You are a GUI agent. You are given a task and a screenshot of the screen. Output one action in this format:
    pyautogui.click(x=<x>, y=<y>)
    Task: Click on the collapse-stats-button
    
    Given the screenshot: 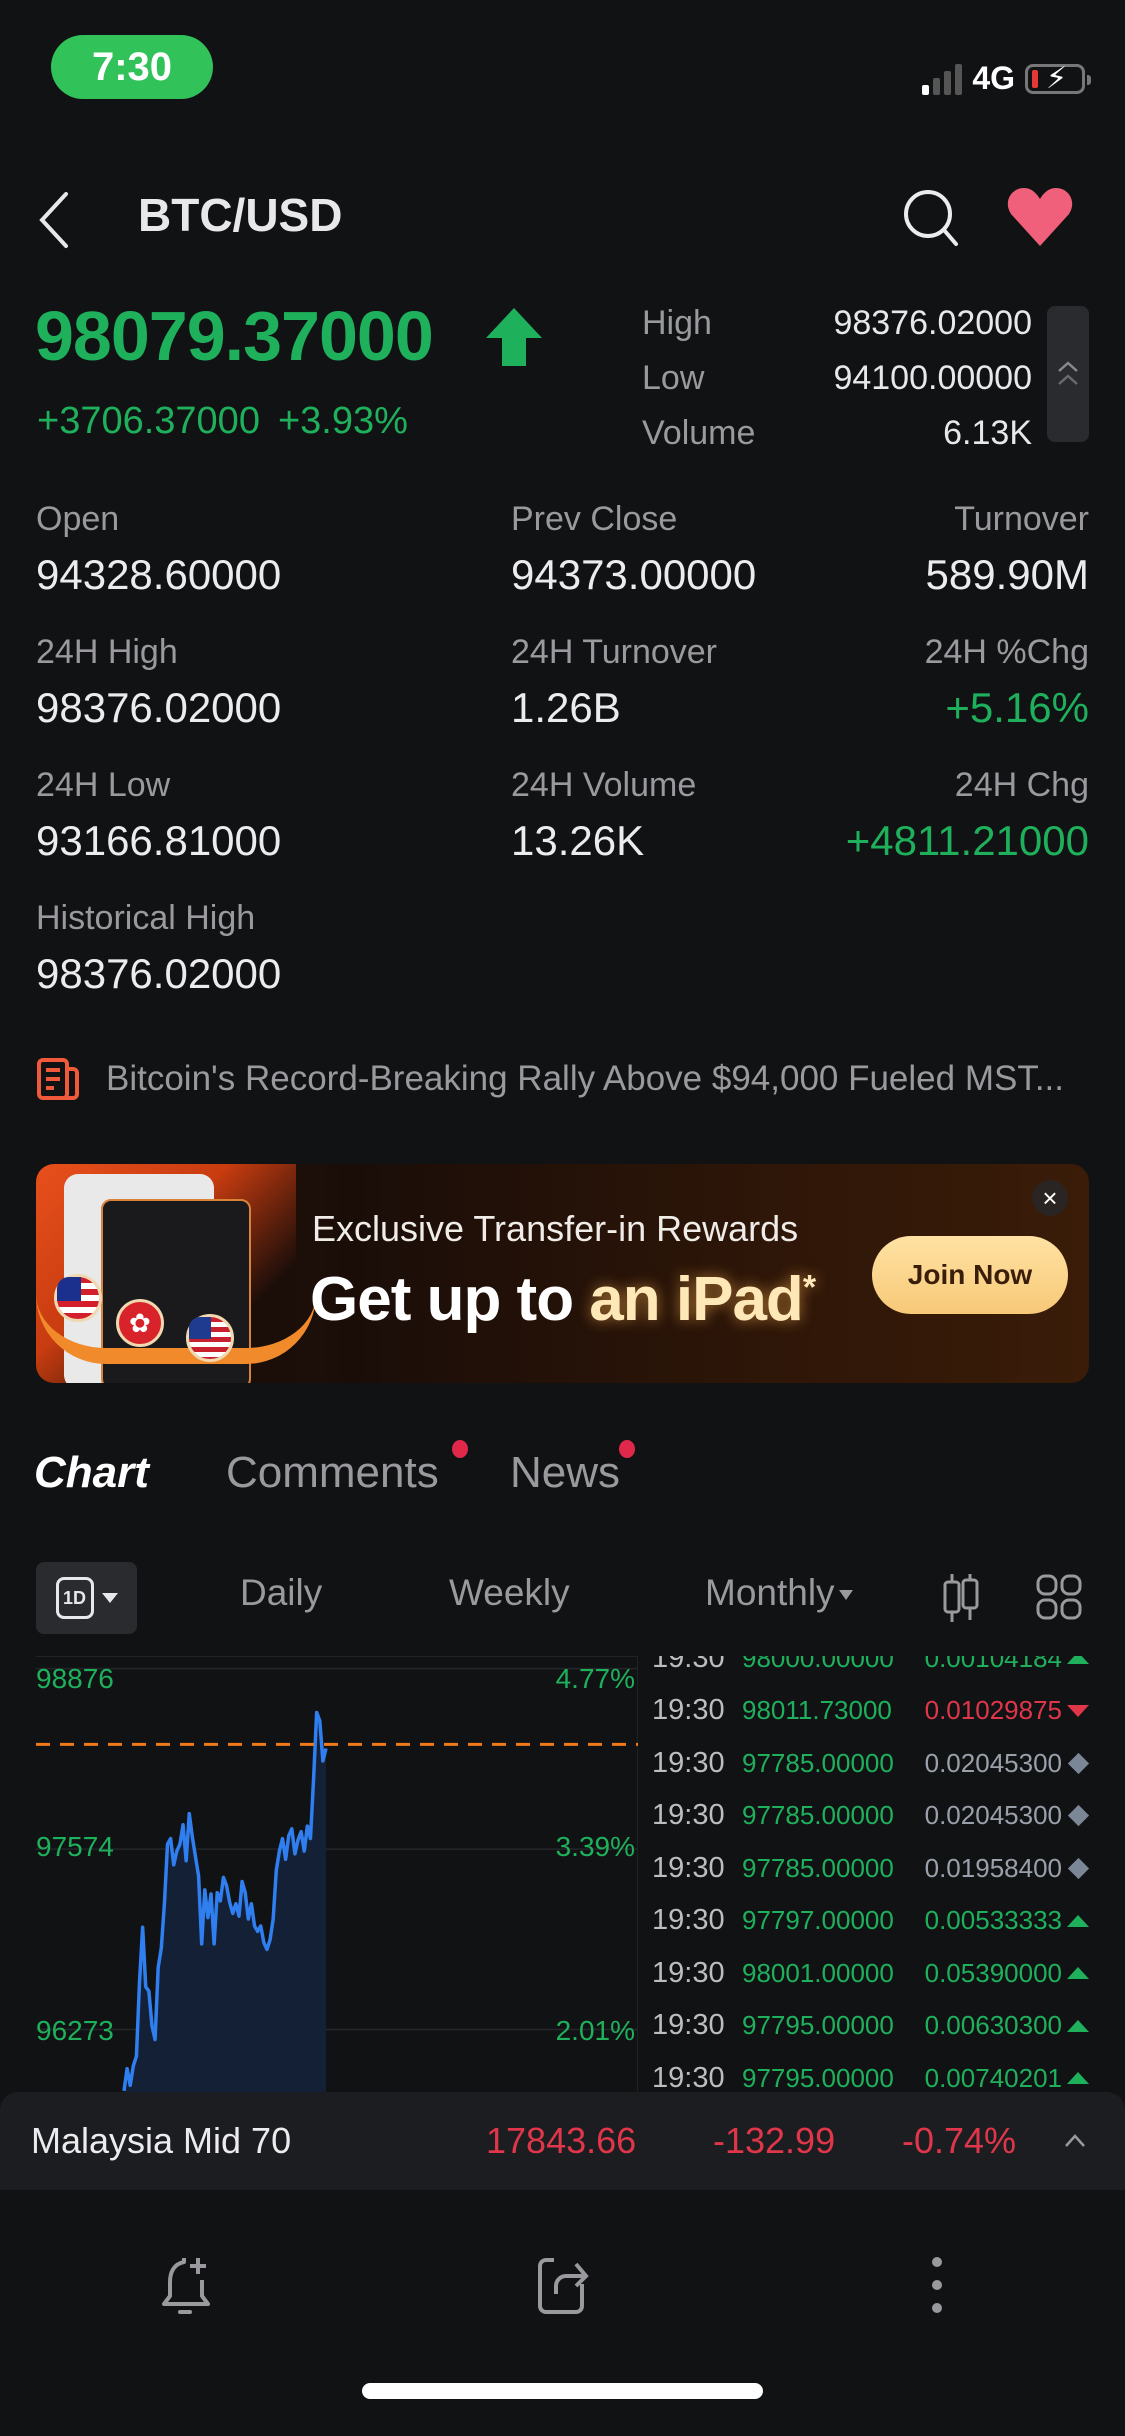 What is the action you would take?
    pyautogui.click(x=1068, y=374)
    